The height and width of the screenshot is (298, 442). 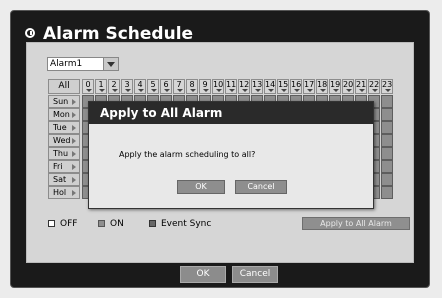 I want to click on dialog-cancel-button: Cancel, so click(x=261, y=187).